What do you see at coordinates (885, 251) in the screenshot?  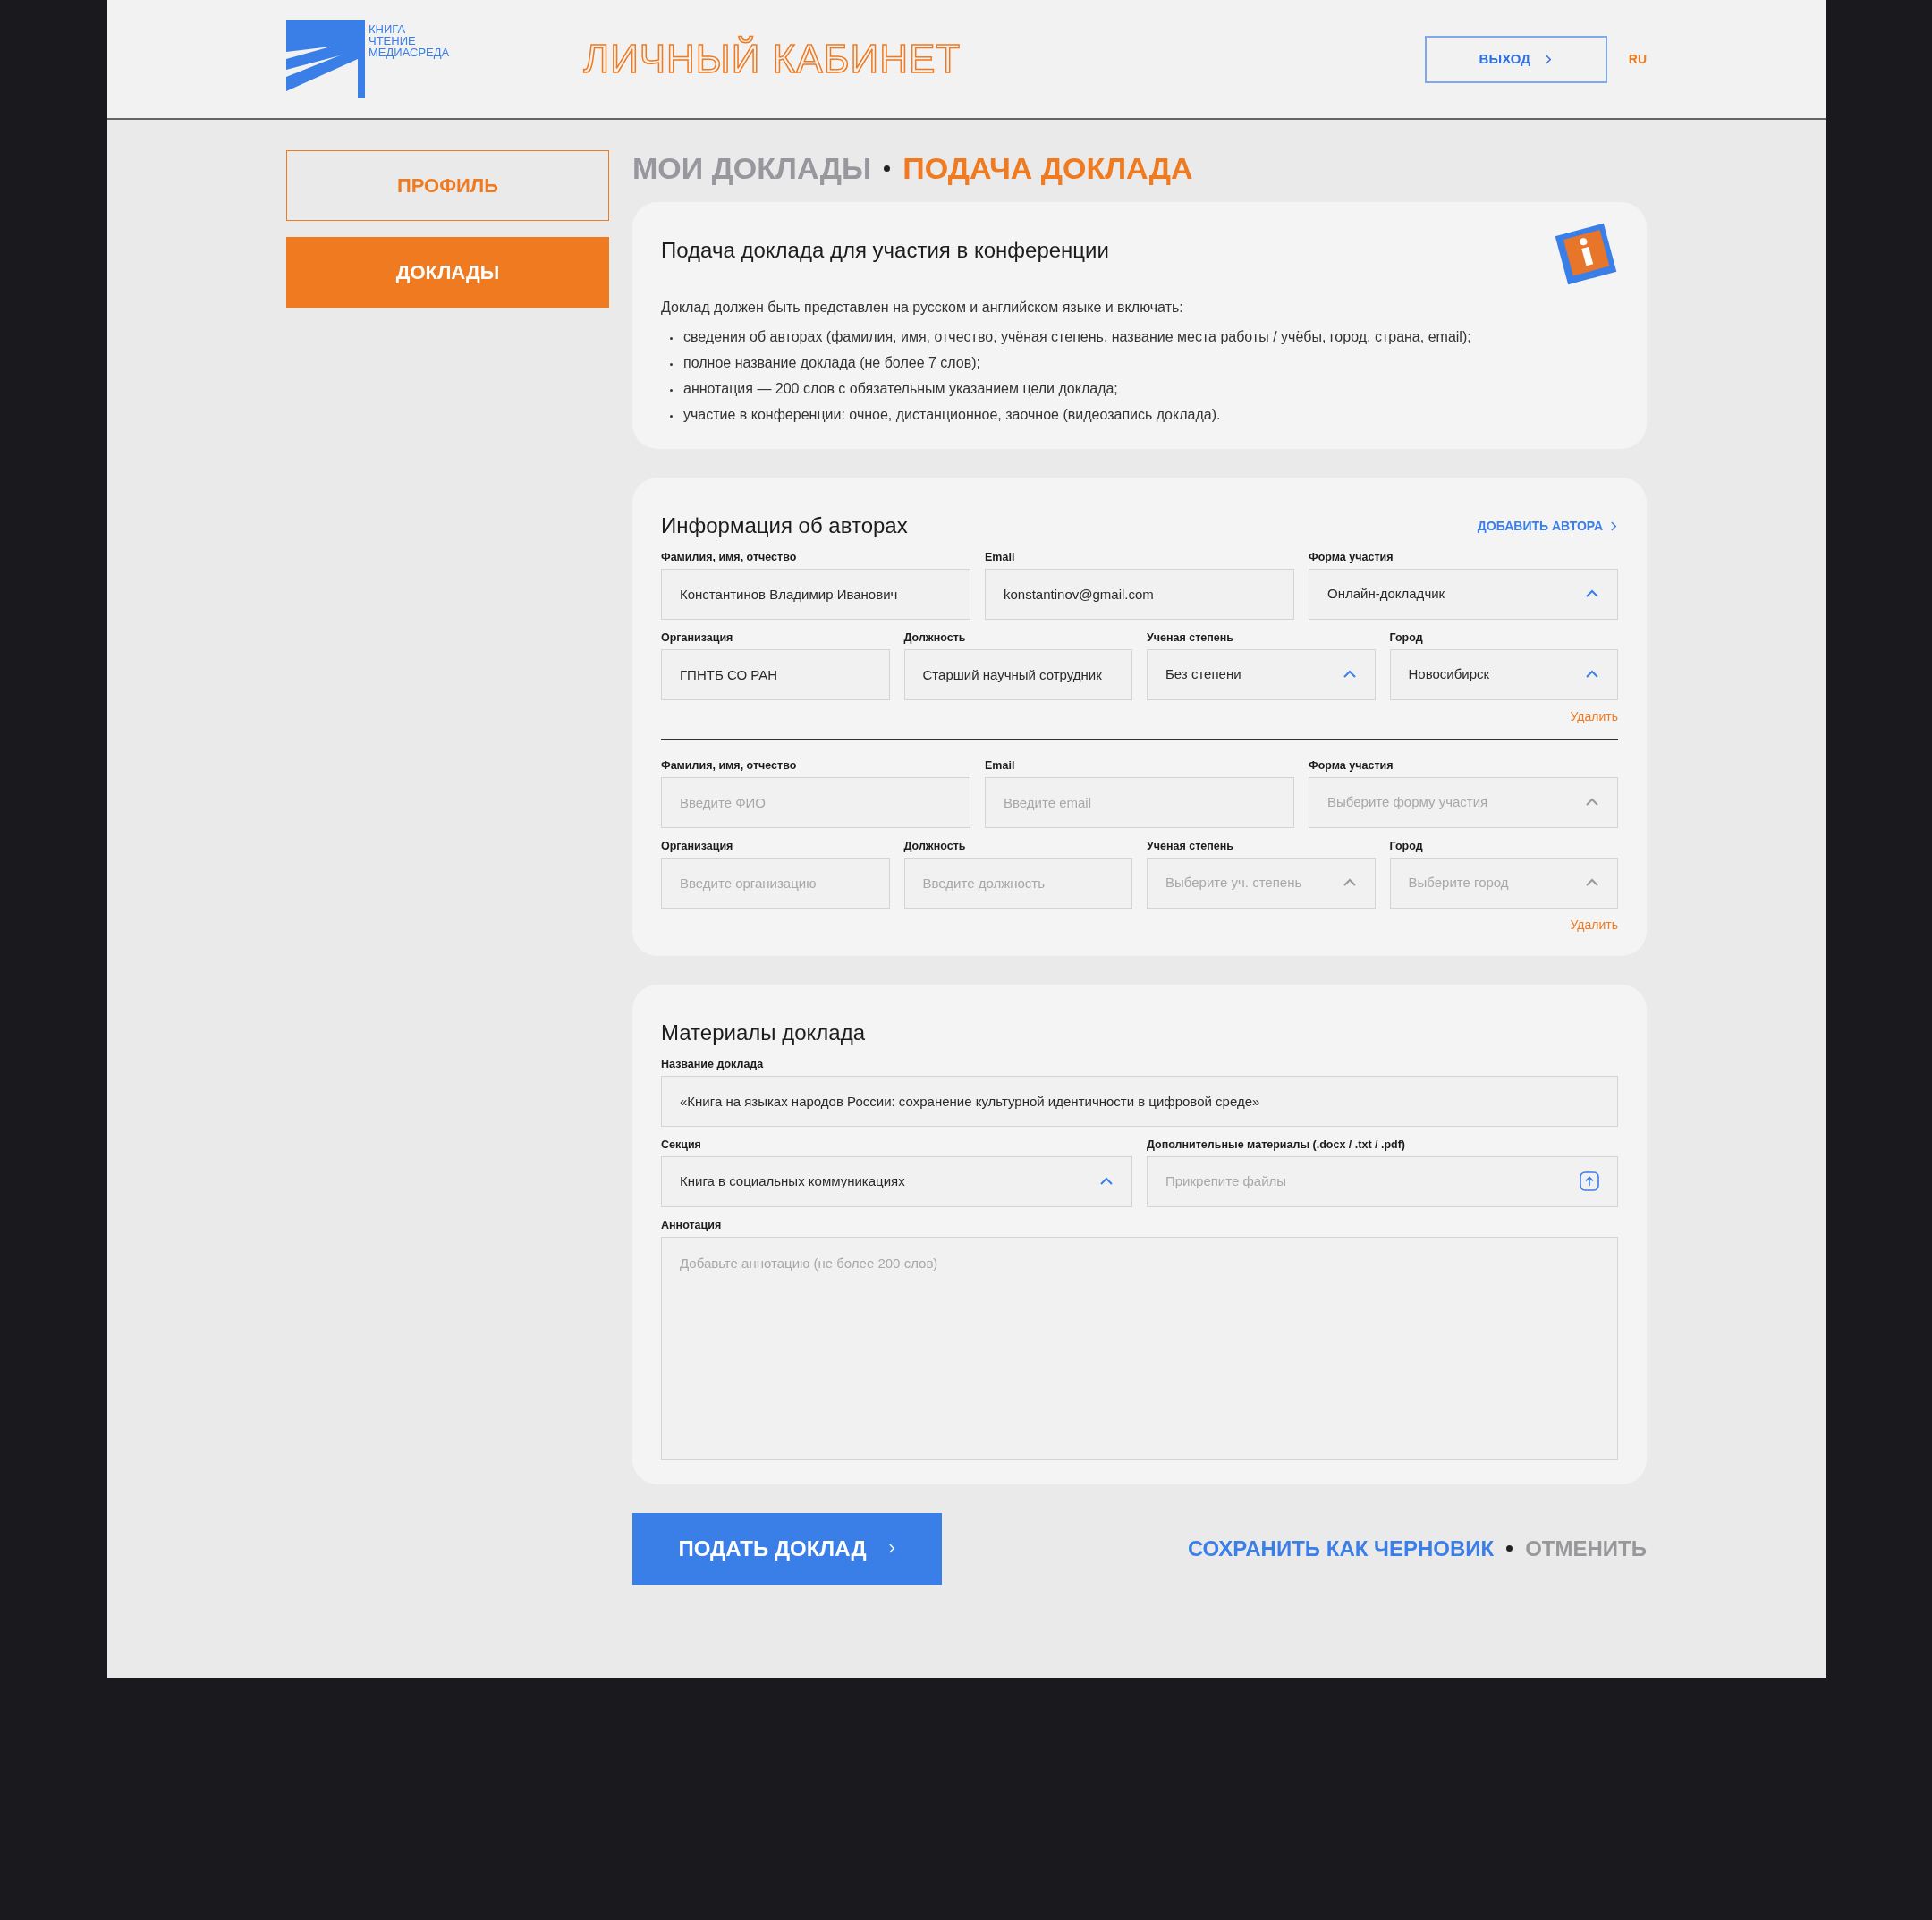 I see `card-title: Подача доклада для участия в конференции` at bounding box center [885, 251].